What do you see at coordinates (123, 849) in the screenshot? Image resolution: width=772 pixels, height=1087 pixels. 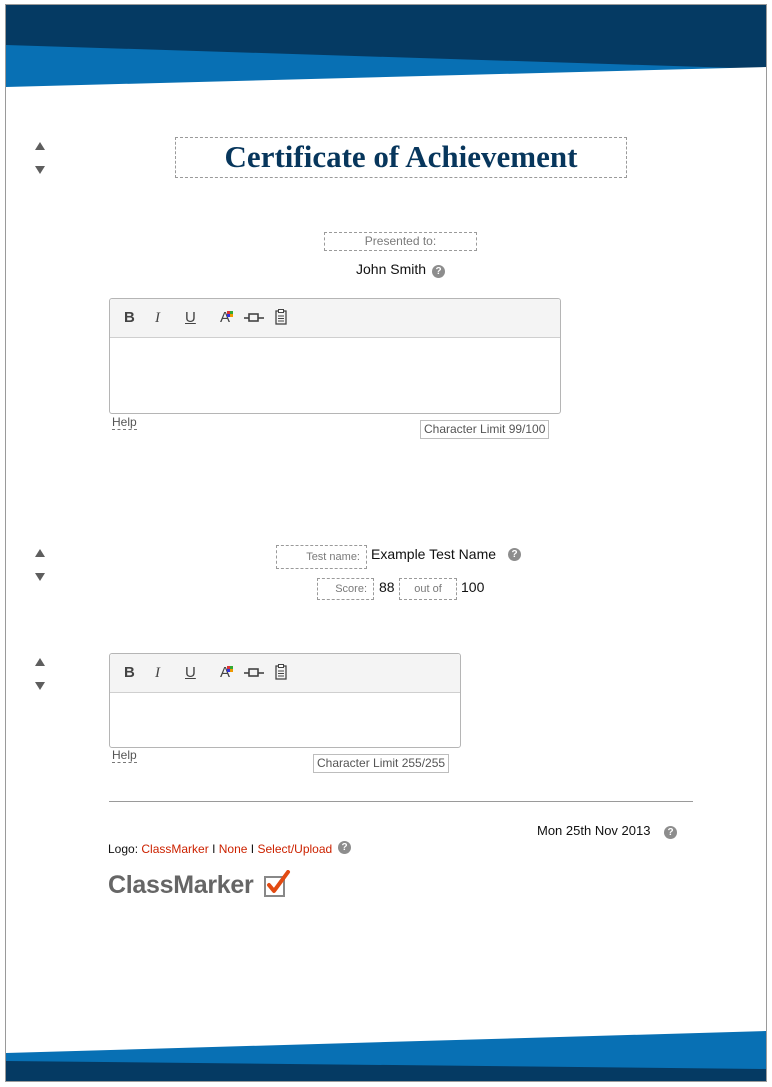 I see `logo-label: Logo:` at bounding box center [123, 849].